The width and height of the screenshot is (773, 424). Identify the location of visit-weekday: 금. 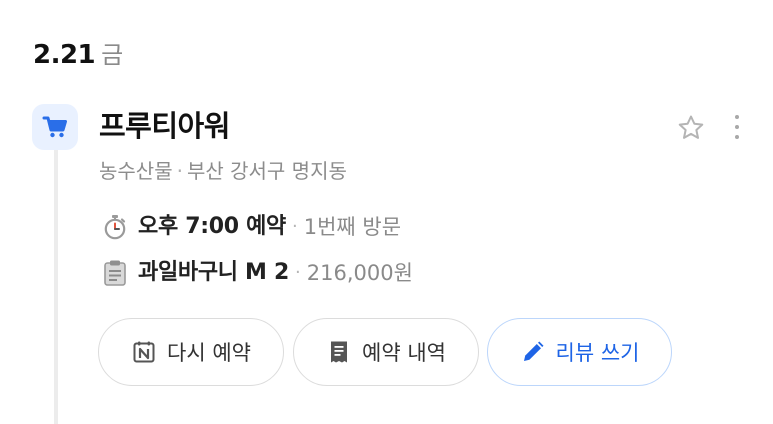
(112, 55).